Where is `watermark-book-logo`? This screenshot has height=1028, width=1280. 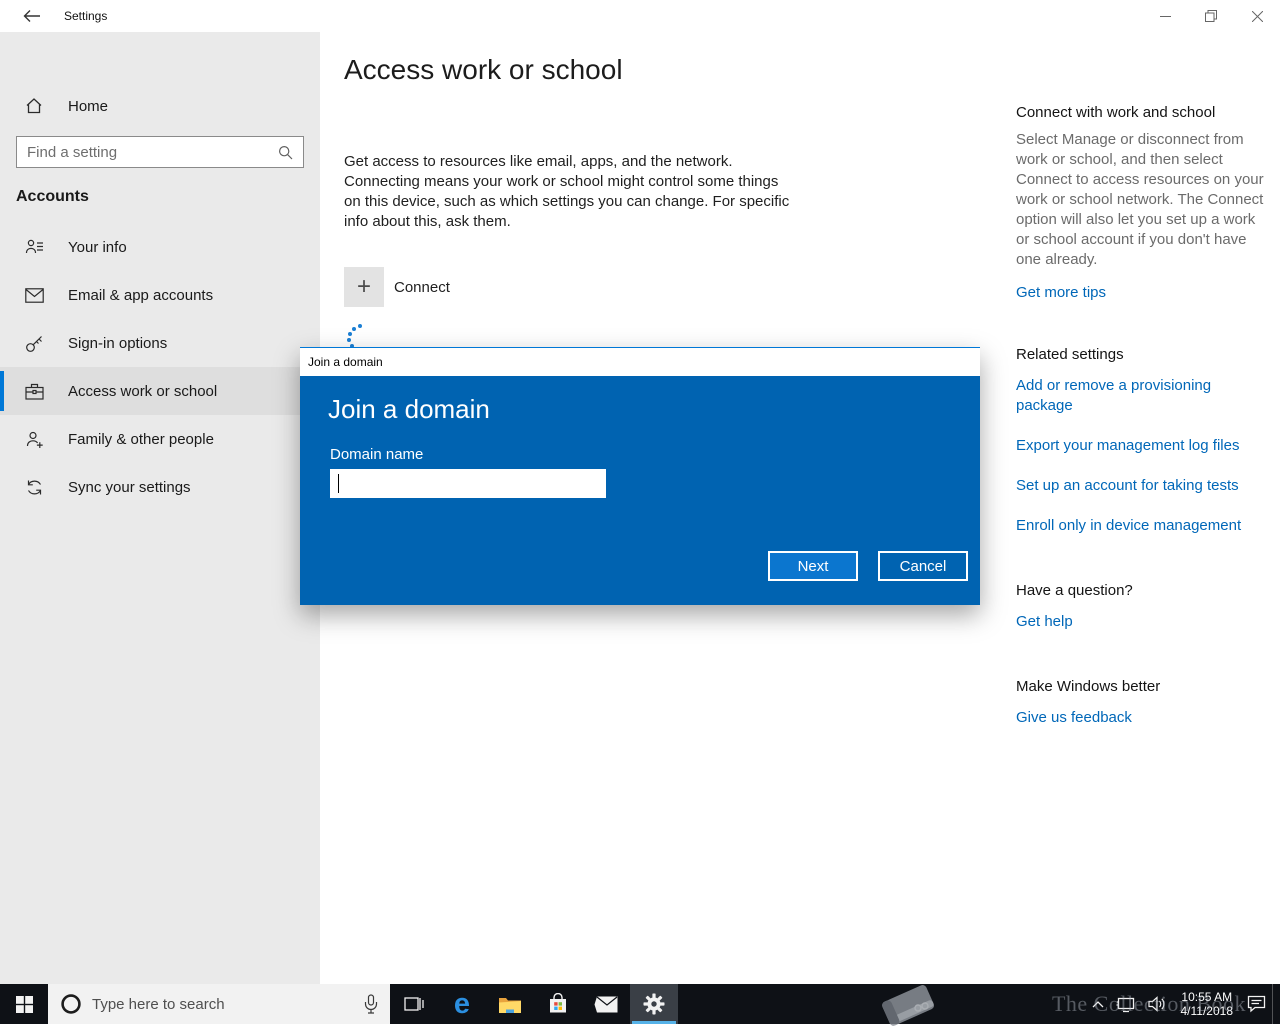 watermark-book-logo is located at coordinates (909, 1005).